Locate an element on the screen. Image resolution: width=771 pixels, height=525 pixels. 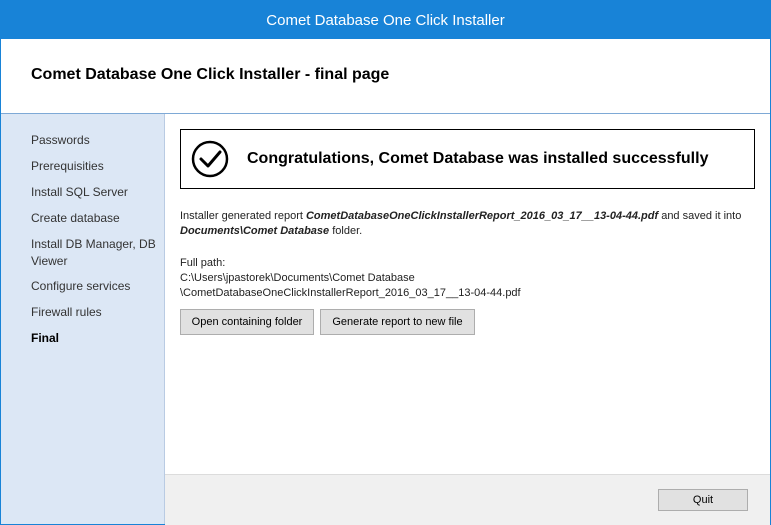
sidebar-item-prerequisities: Prerequisities is located at coordinates (67, 166).